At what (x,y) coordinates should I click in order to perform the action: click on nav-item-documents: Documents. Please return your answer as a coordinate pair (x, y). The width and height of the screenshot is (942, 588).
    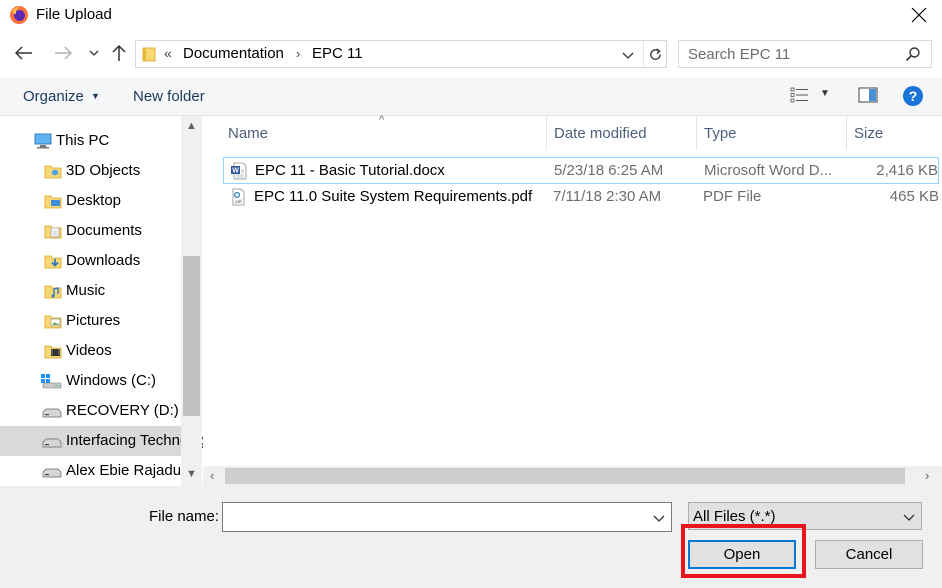
    Looking at the image, I should click on (91, 231).